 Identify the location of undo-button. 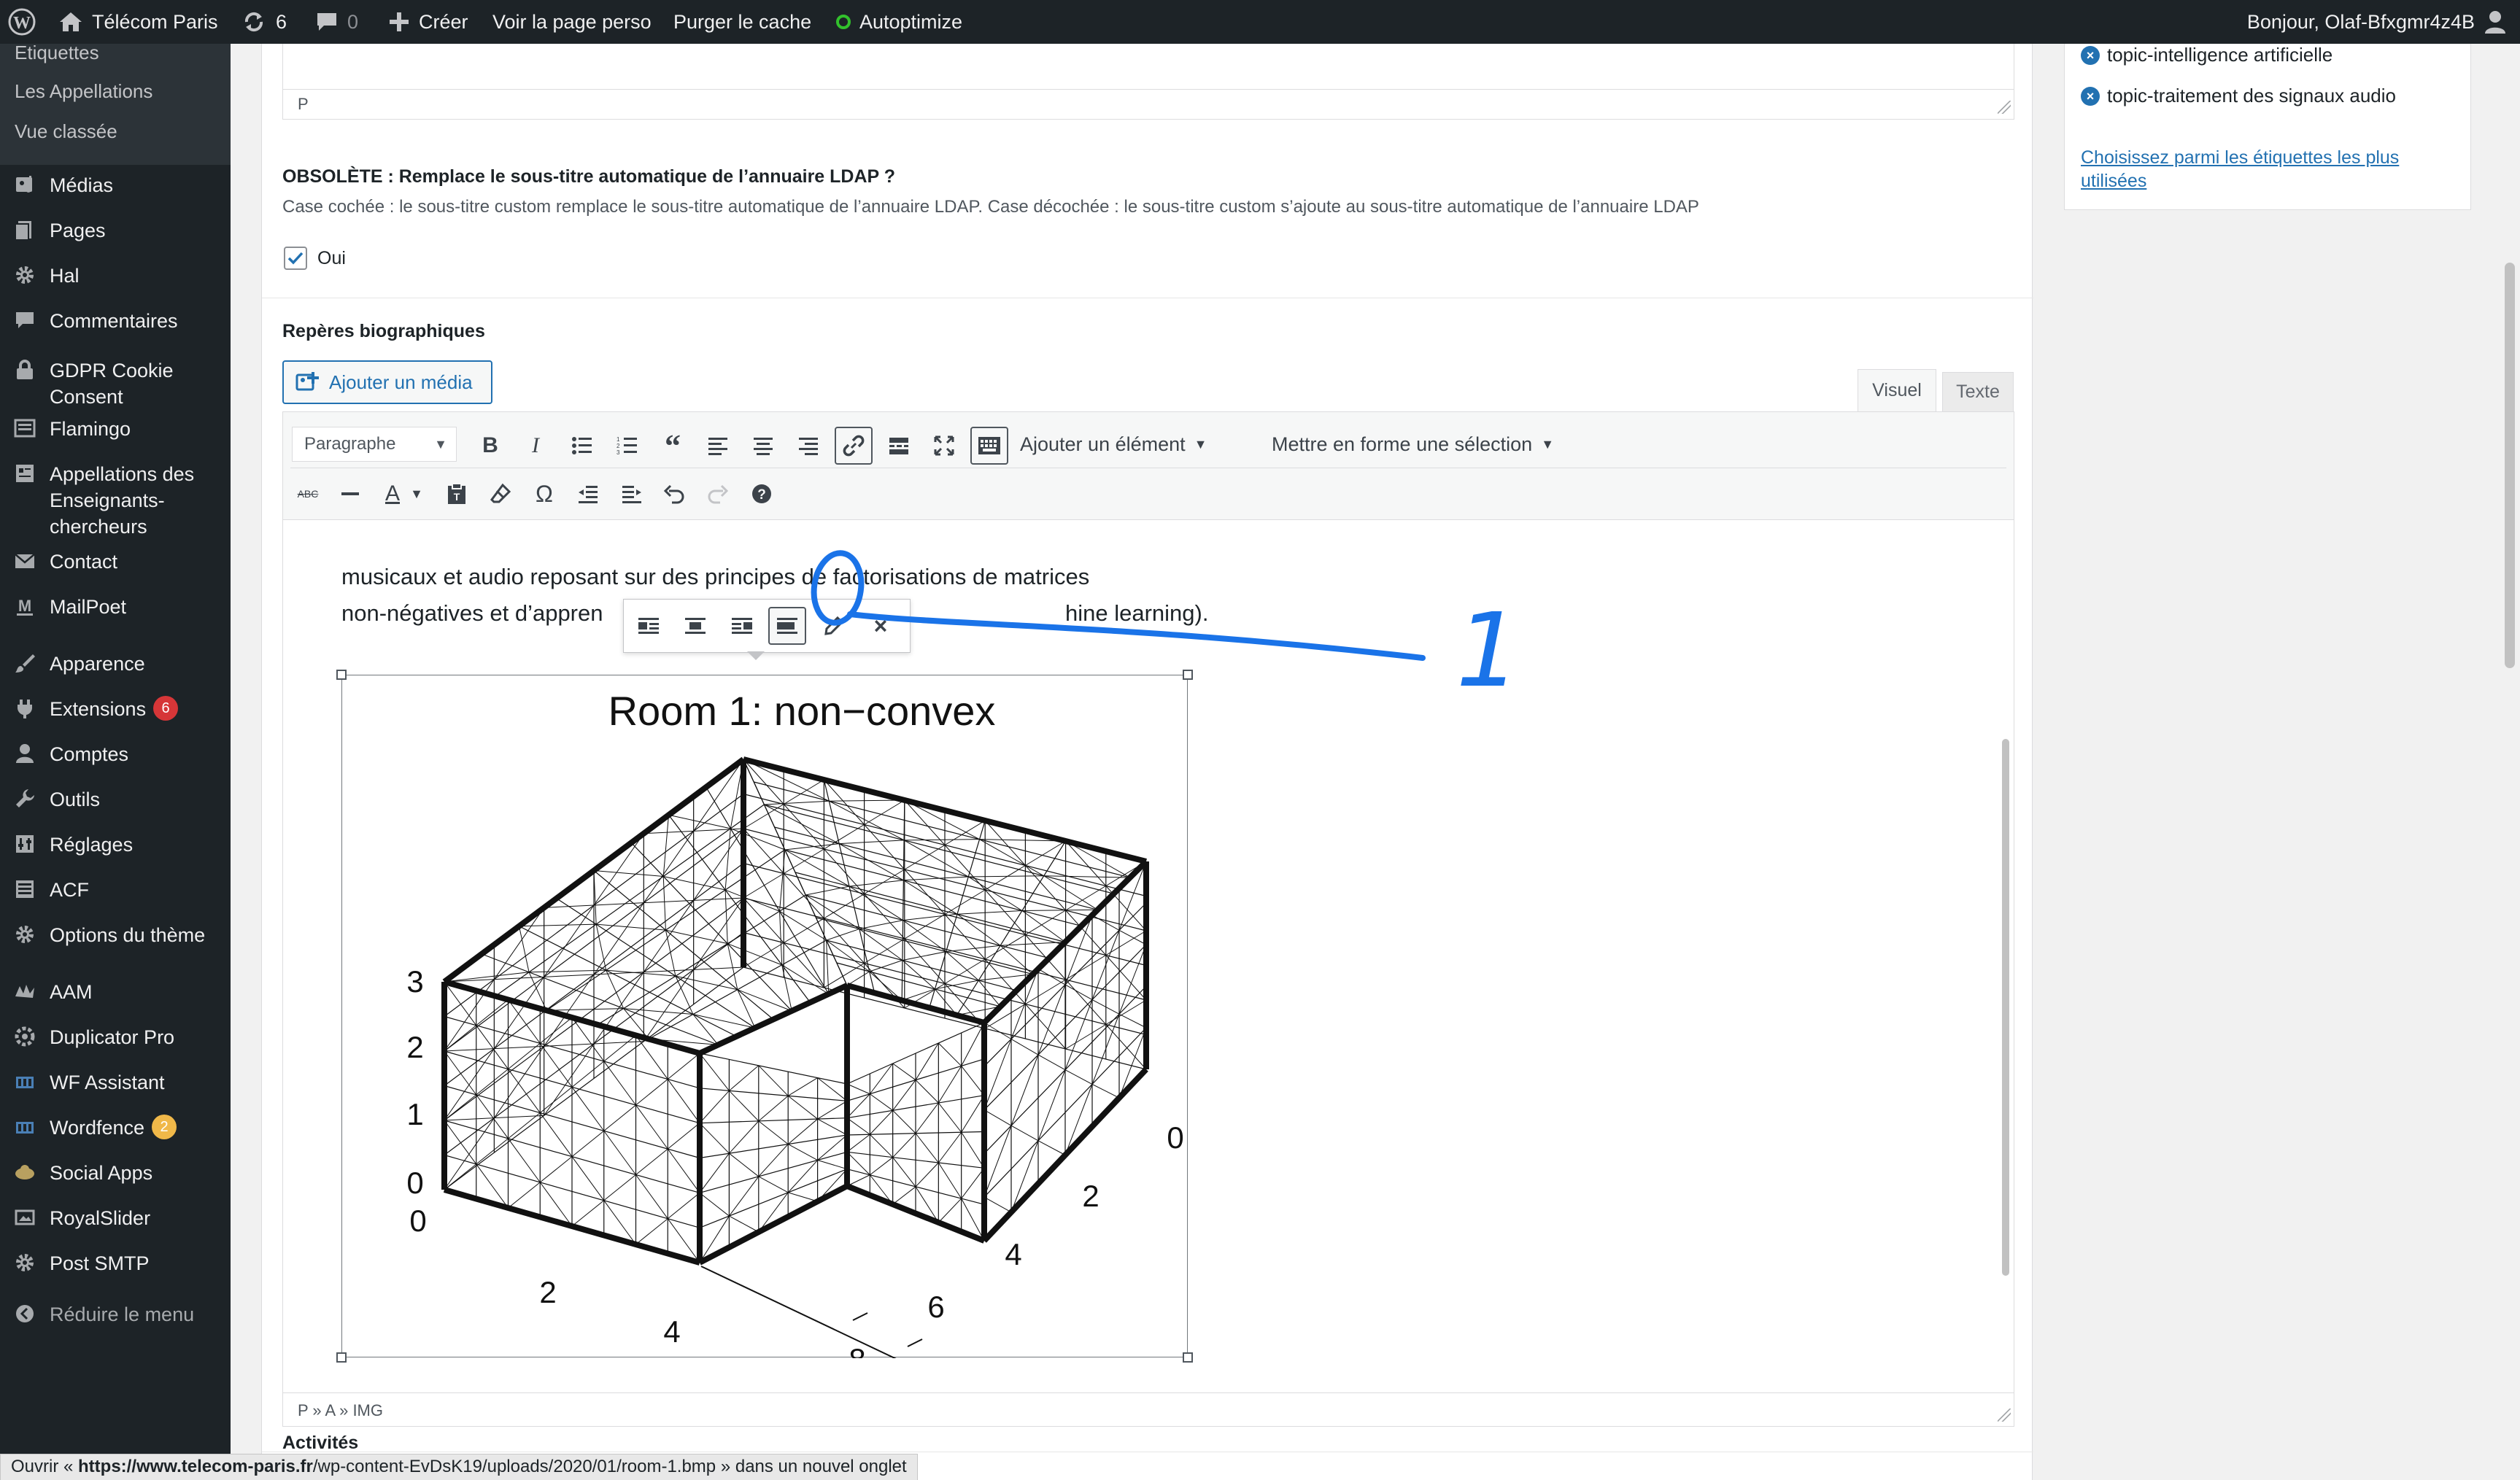
(674, 494).